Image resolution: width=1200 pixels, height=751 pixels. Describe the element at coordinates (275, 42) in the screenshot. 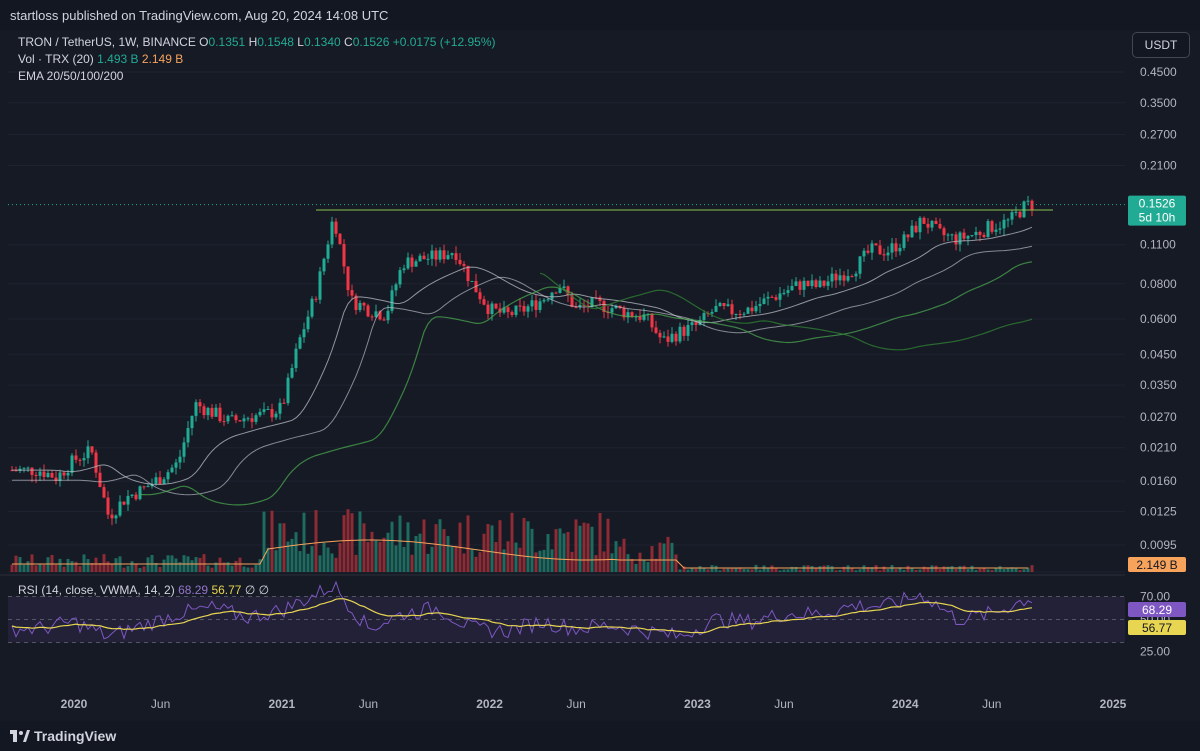

I see `high-value: 0.1548` at that location.